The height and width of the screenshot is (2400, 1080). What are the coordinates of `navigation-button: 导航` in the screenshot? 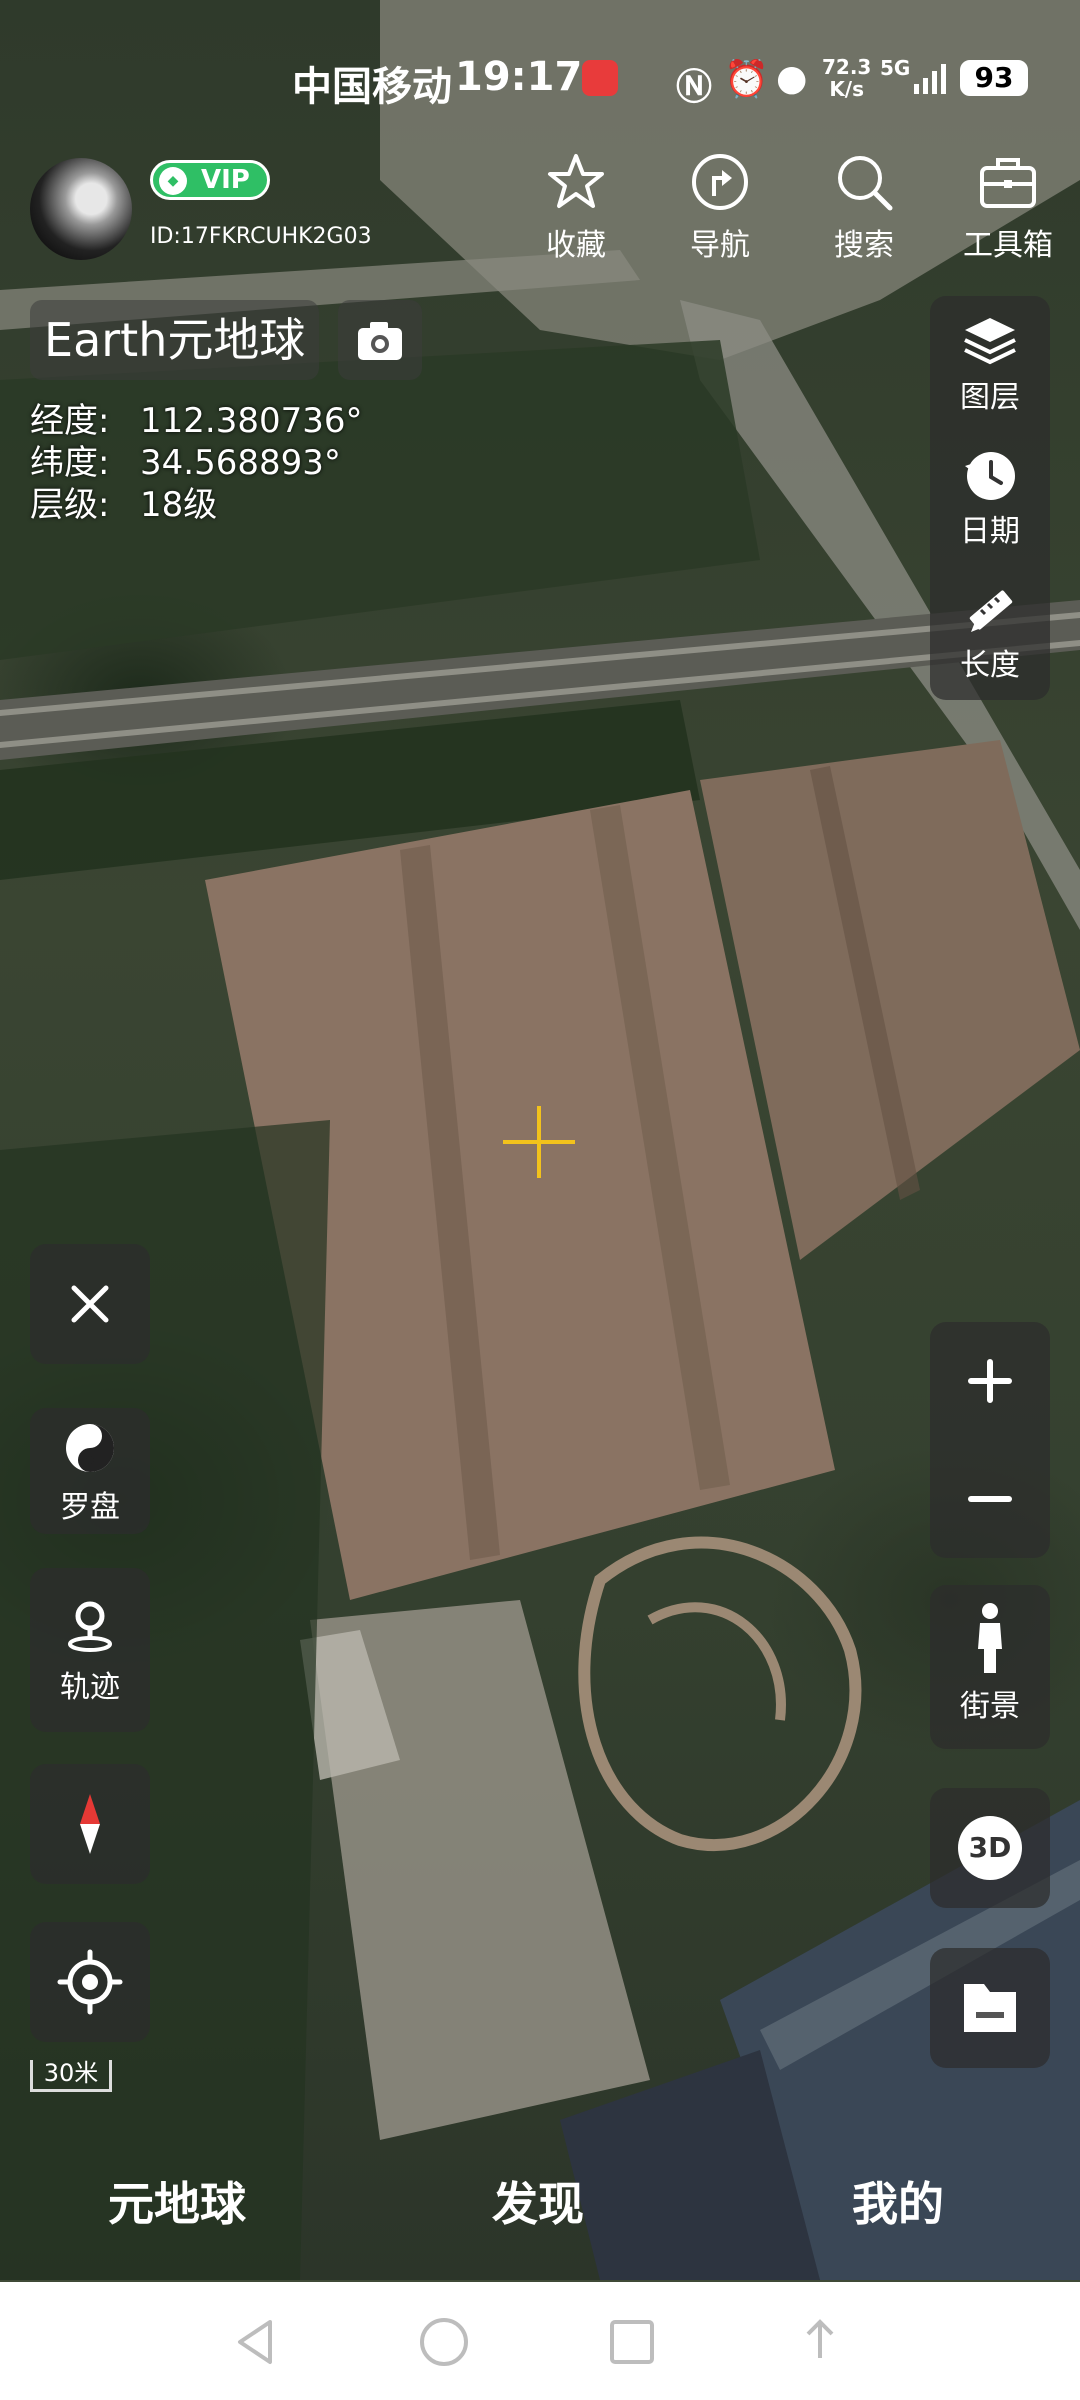 It's located at (720, 207).